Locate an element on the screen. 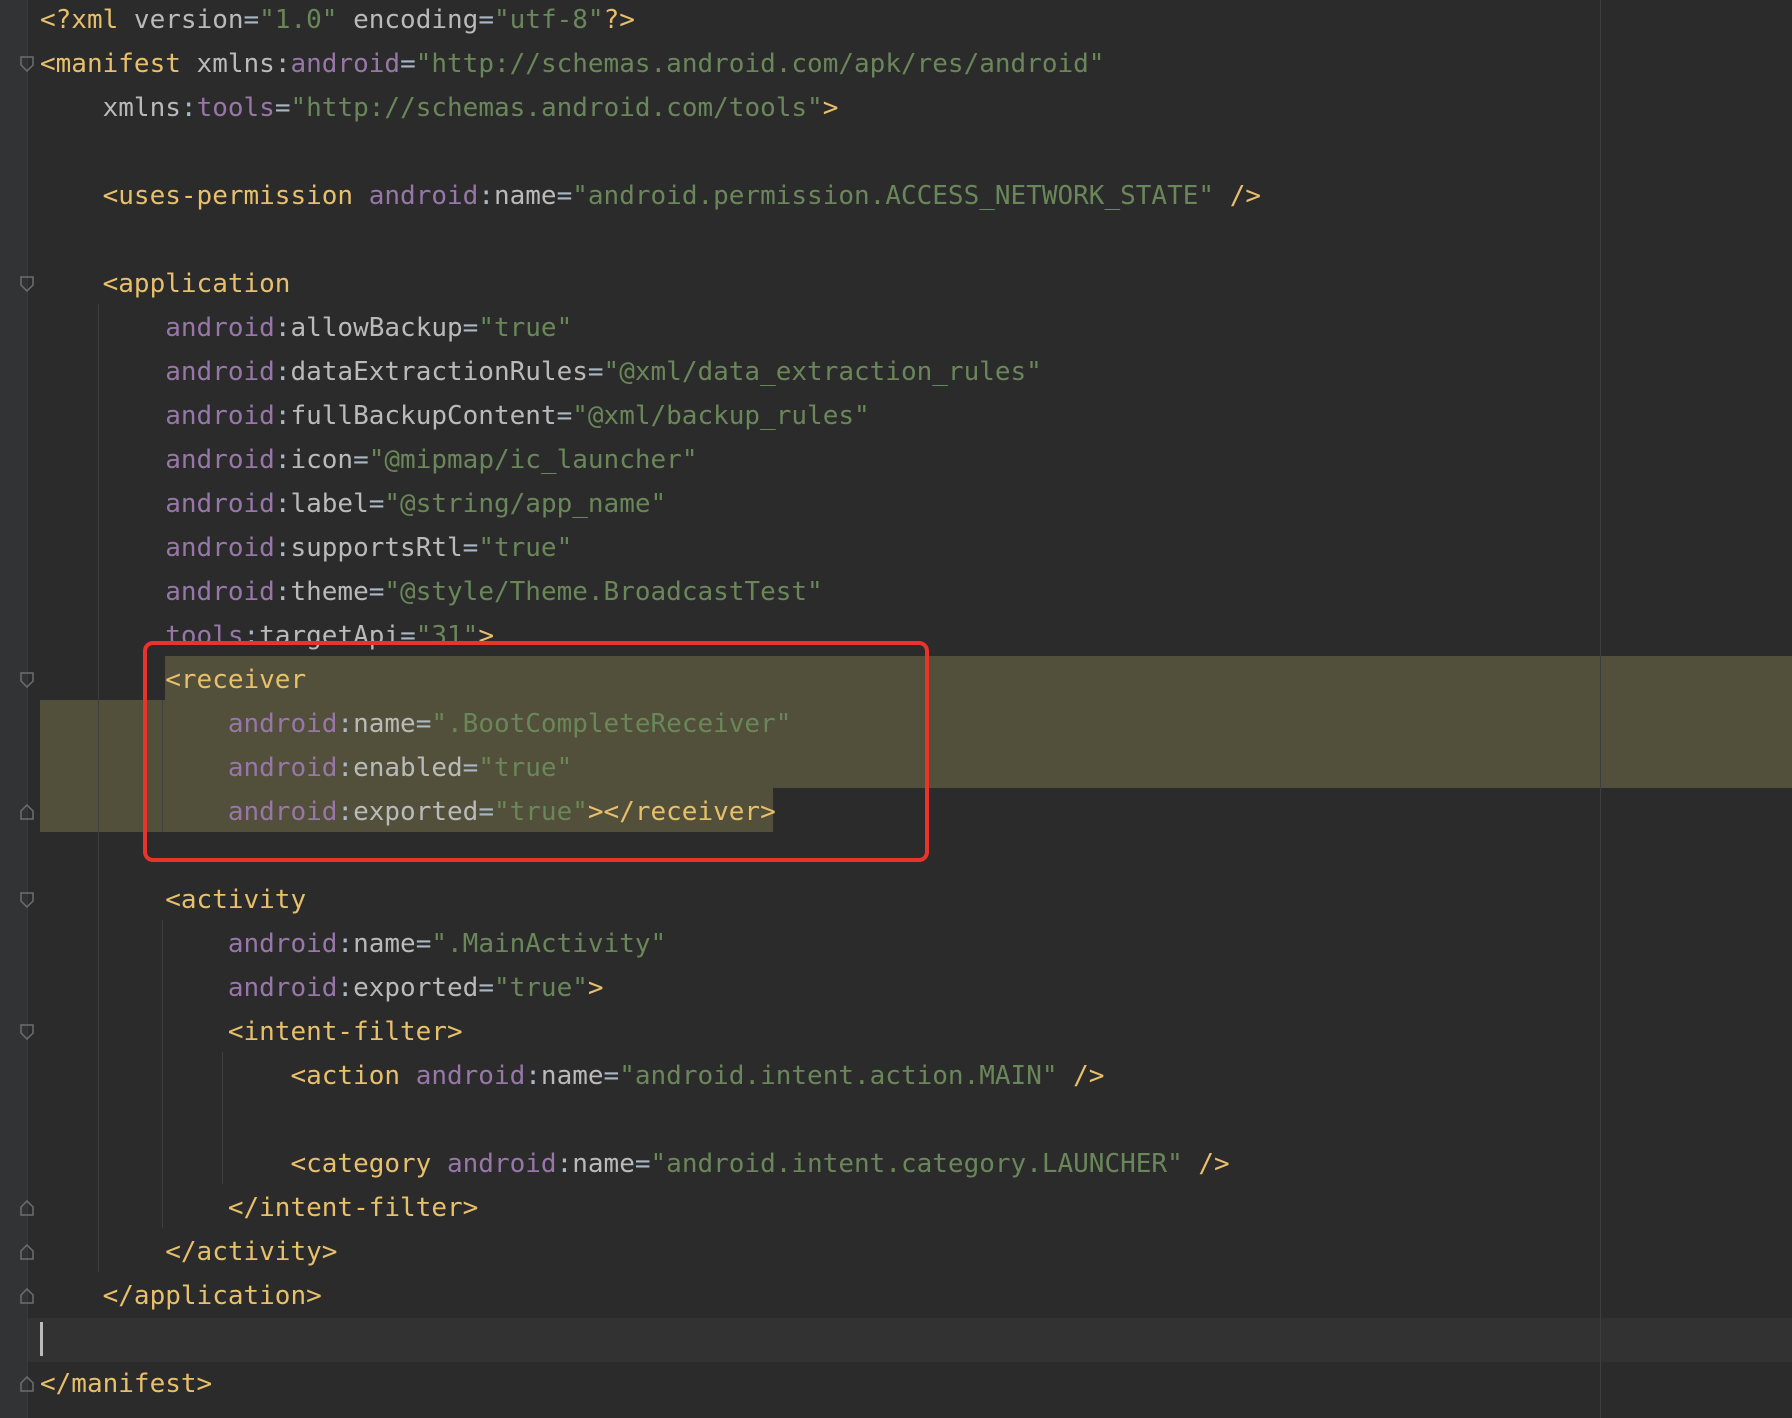  code-line: <activity is located at coordinates (173, 900).